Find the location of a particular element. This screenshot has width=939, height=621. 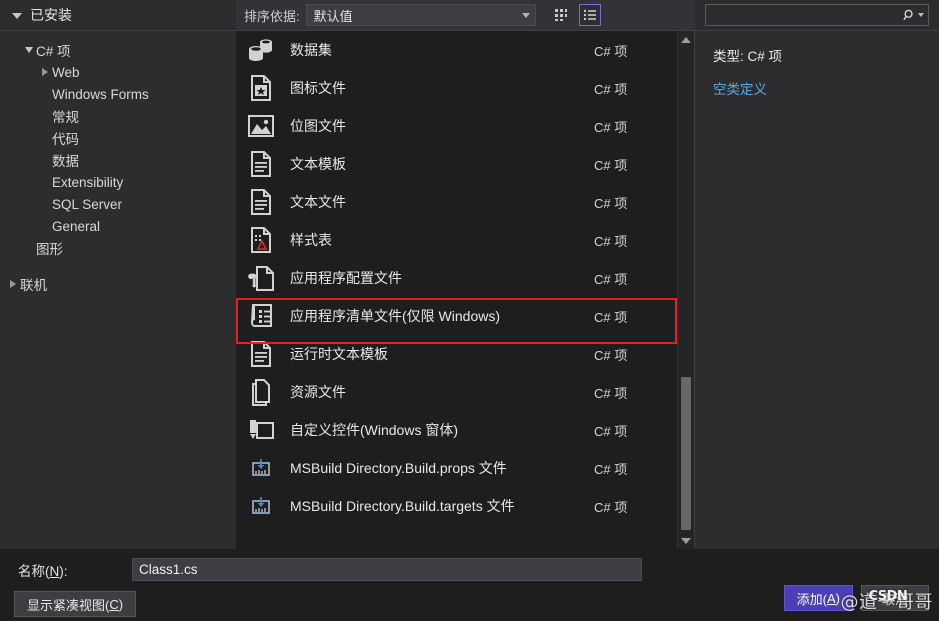

sidebar-item-code: 代码 is located at coordinates (118, 138).